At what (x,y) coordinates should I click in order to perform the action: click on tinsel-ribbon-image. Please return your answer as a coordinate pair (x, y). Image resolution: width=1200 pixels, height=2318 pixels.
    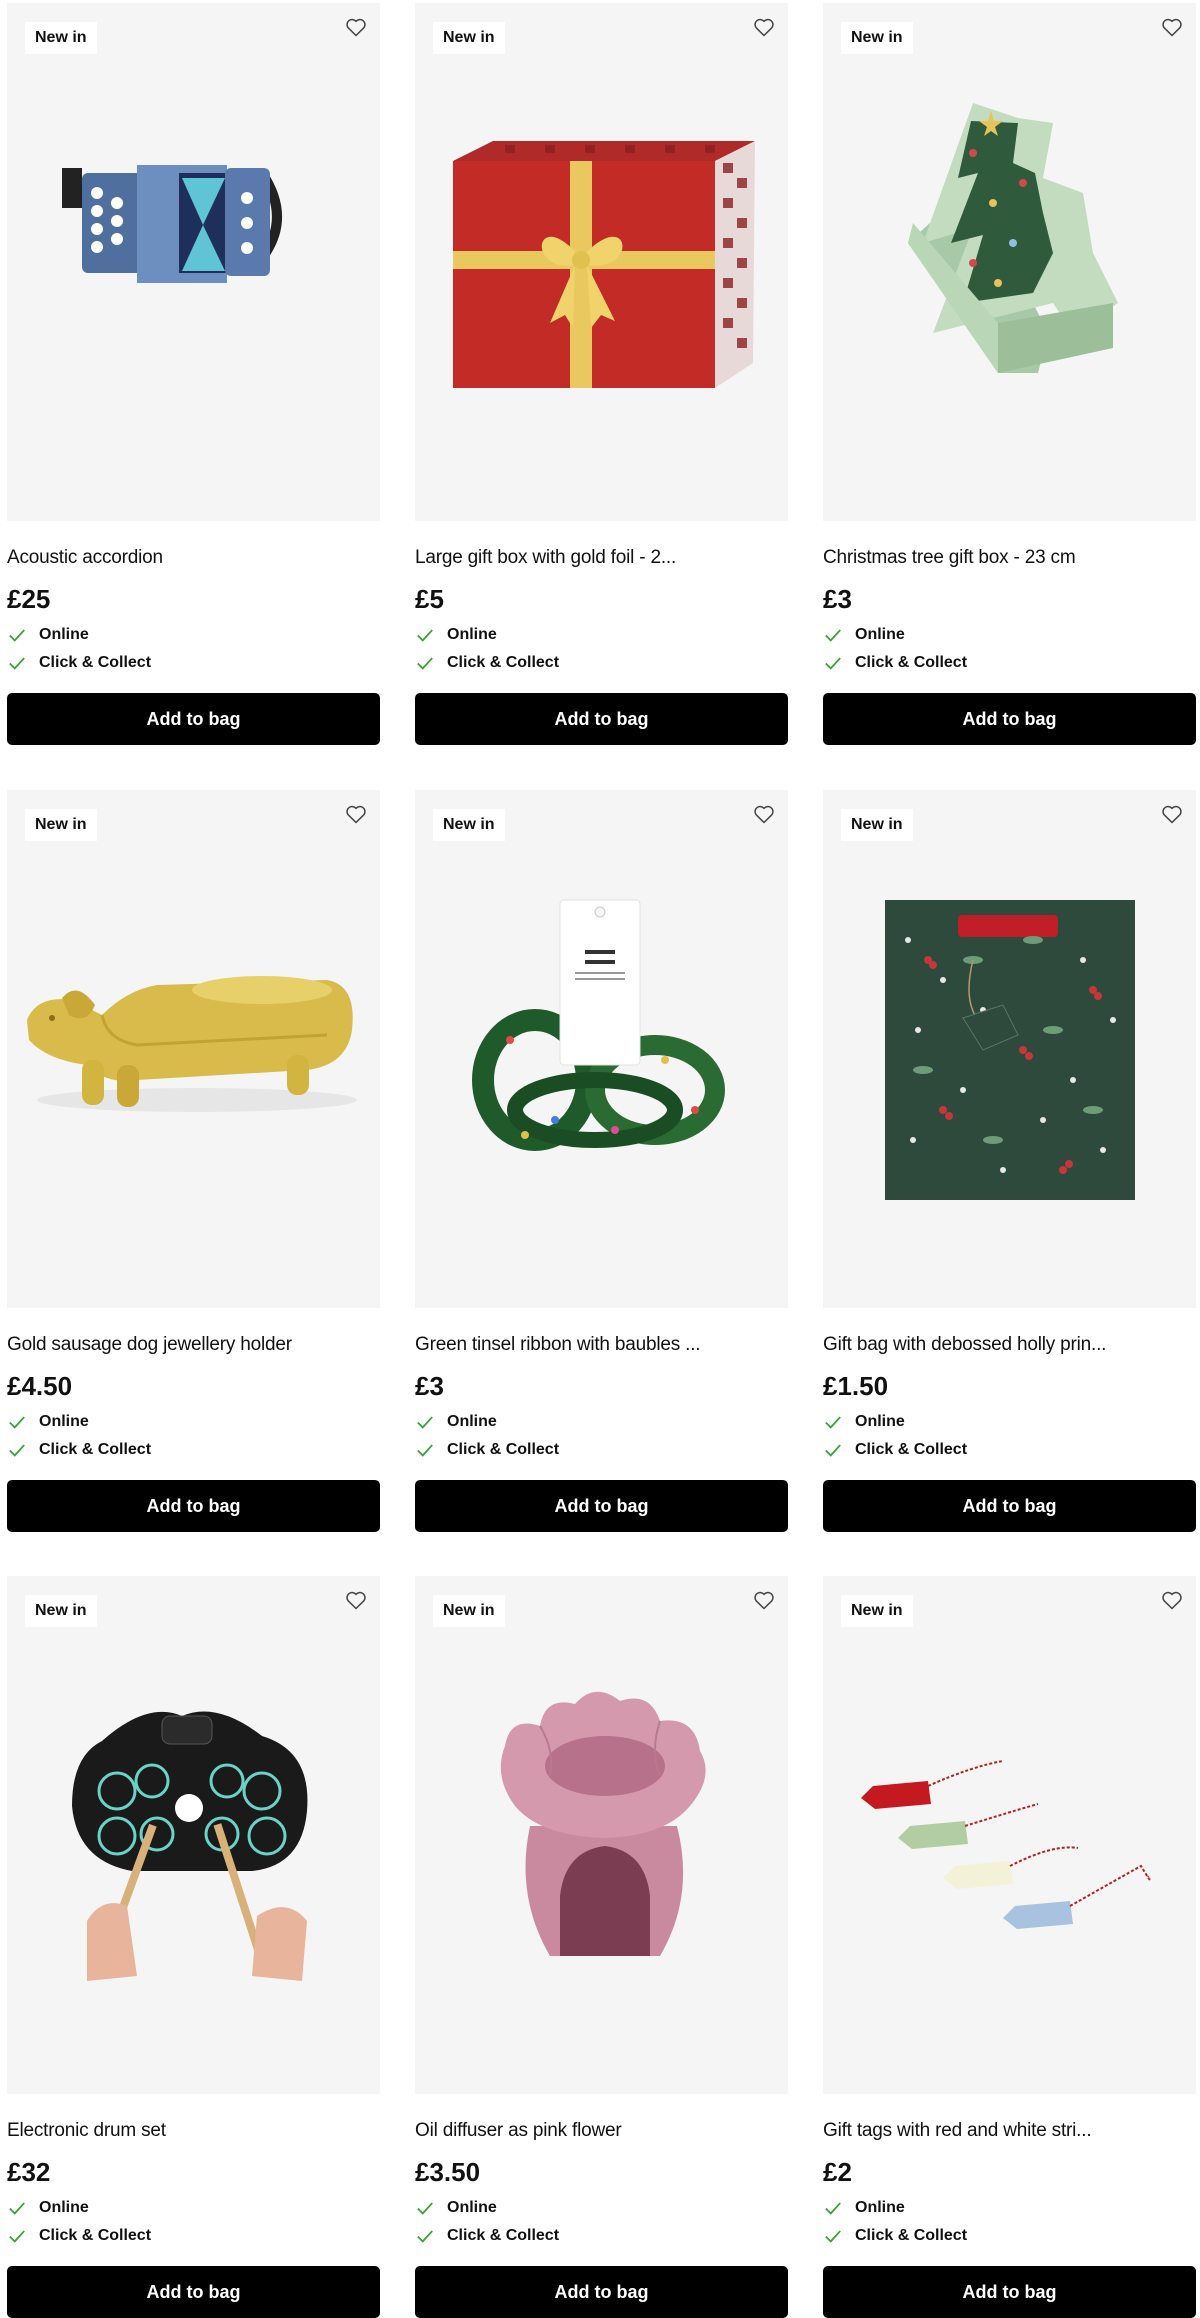
    Looking at the image, I should click on (601, 1049).